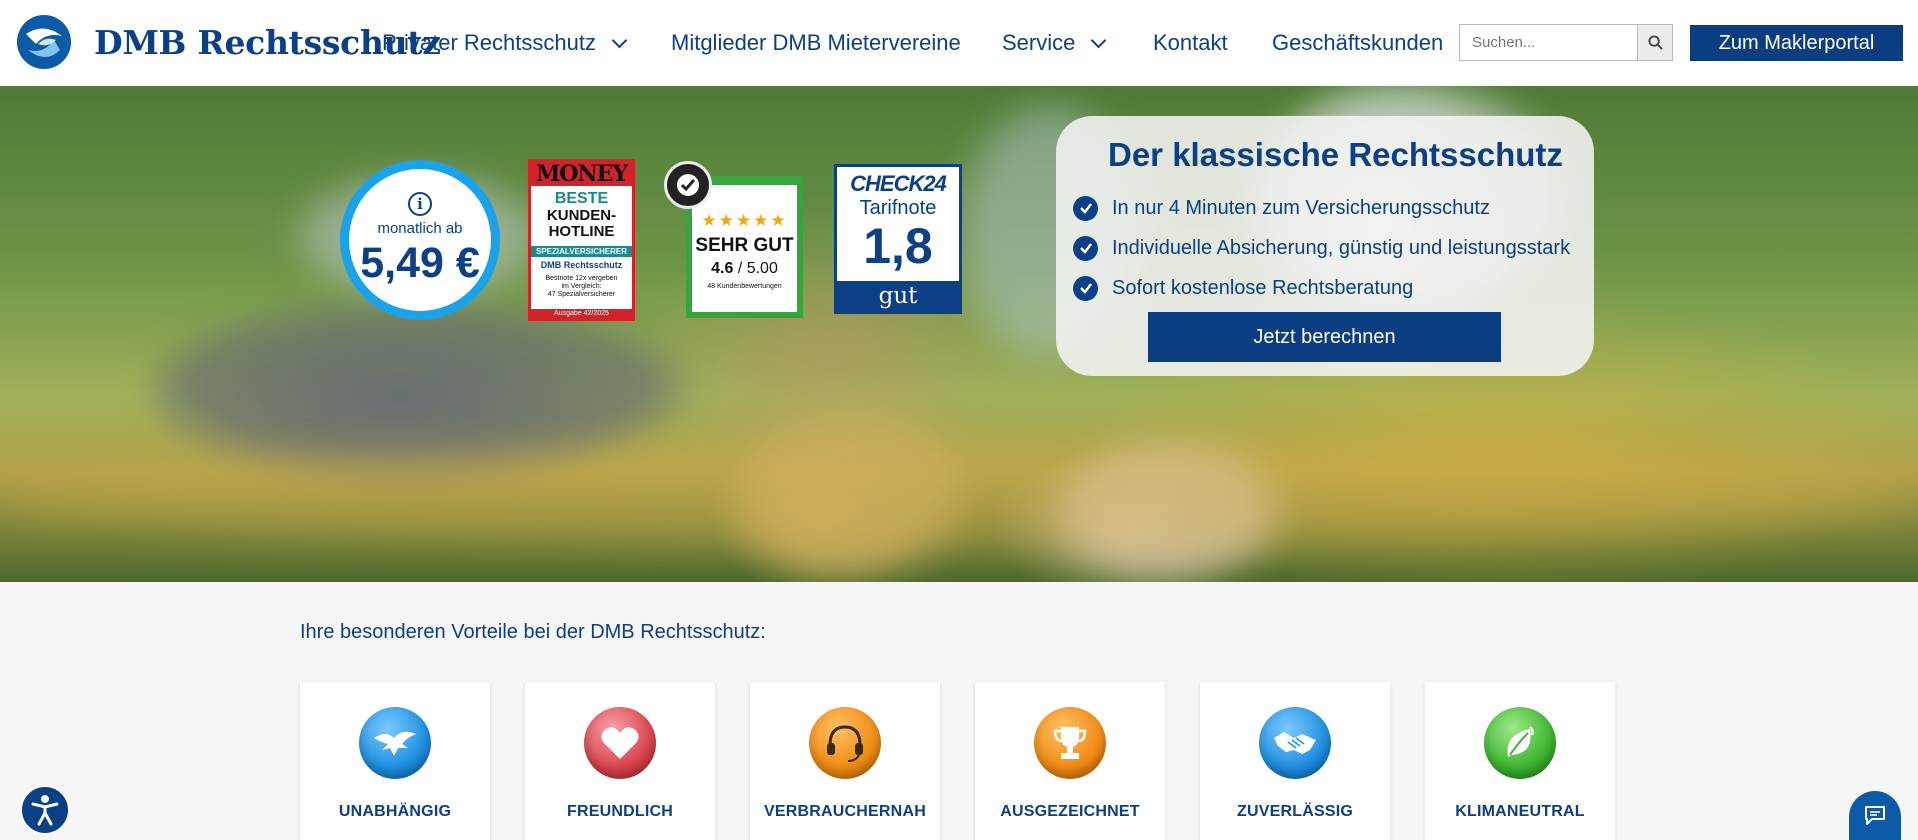  What do you see at coordinates (898, 296) in the screenshot?
I see `check24-grade: gut` at bounding box center [898, 296].